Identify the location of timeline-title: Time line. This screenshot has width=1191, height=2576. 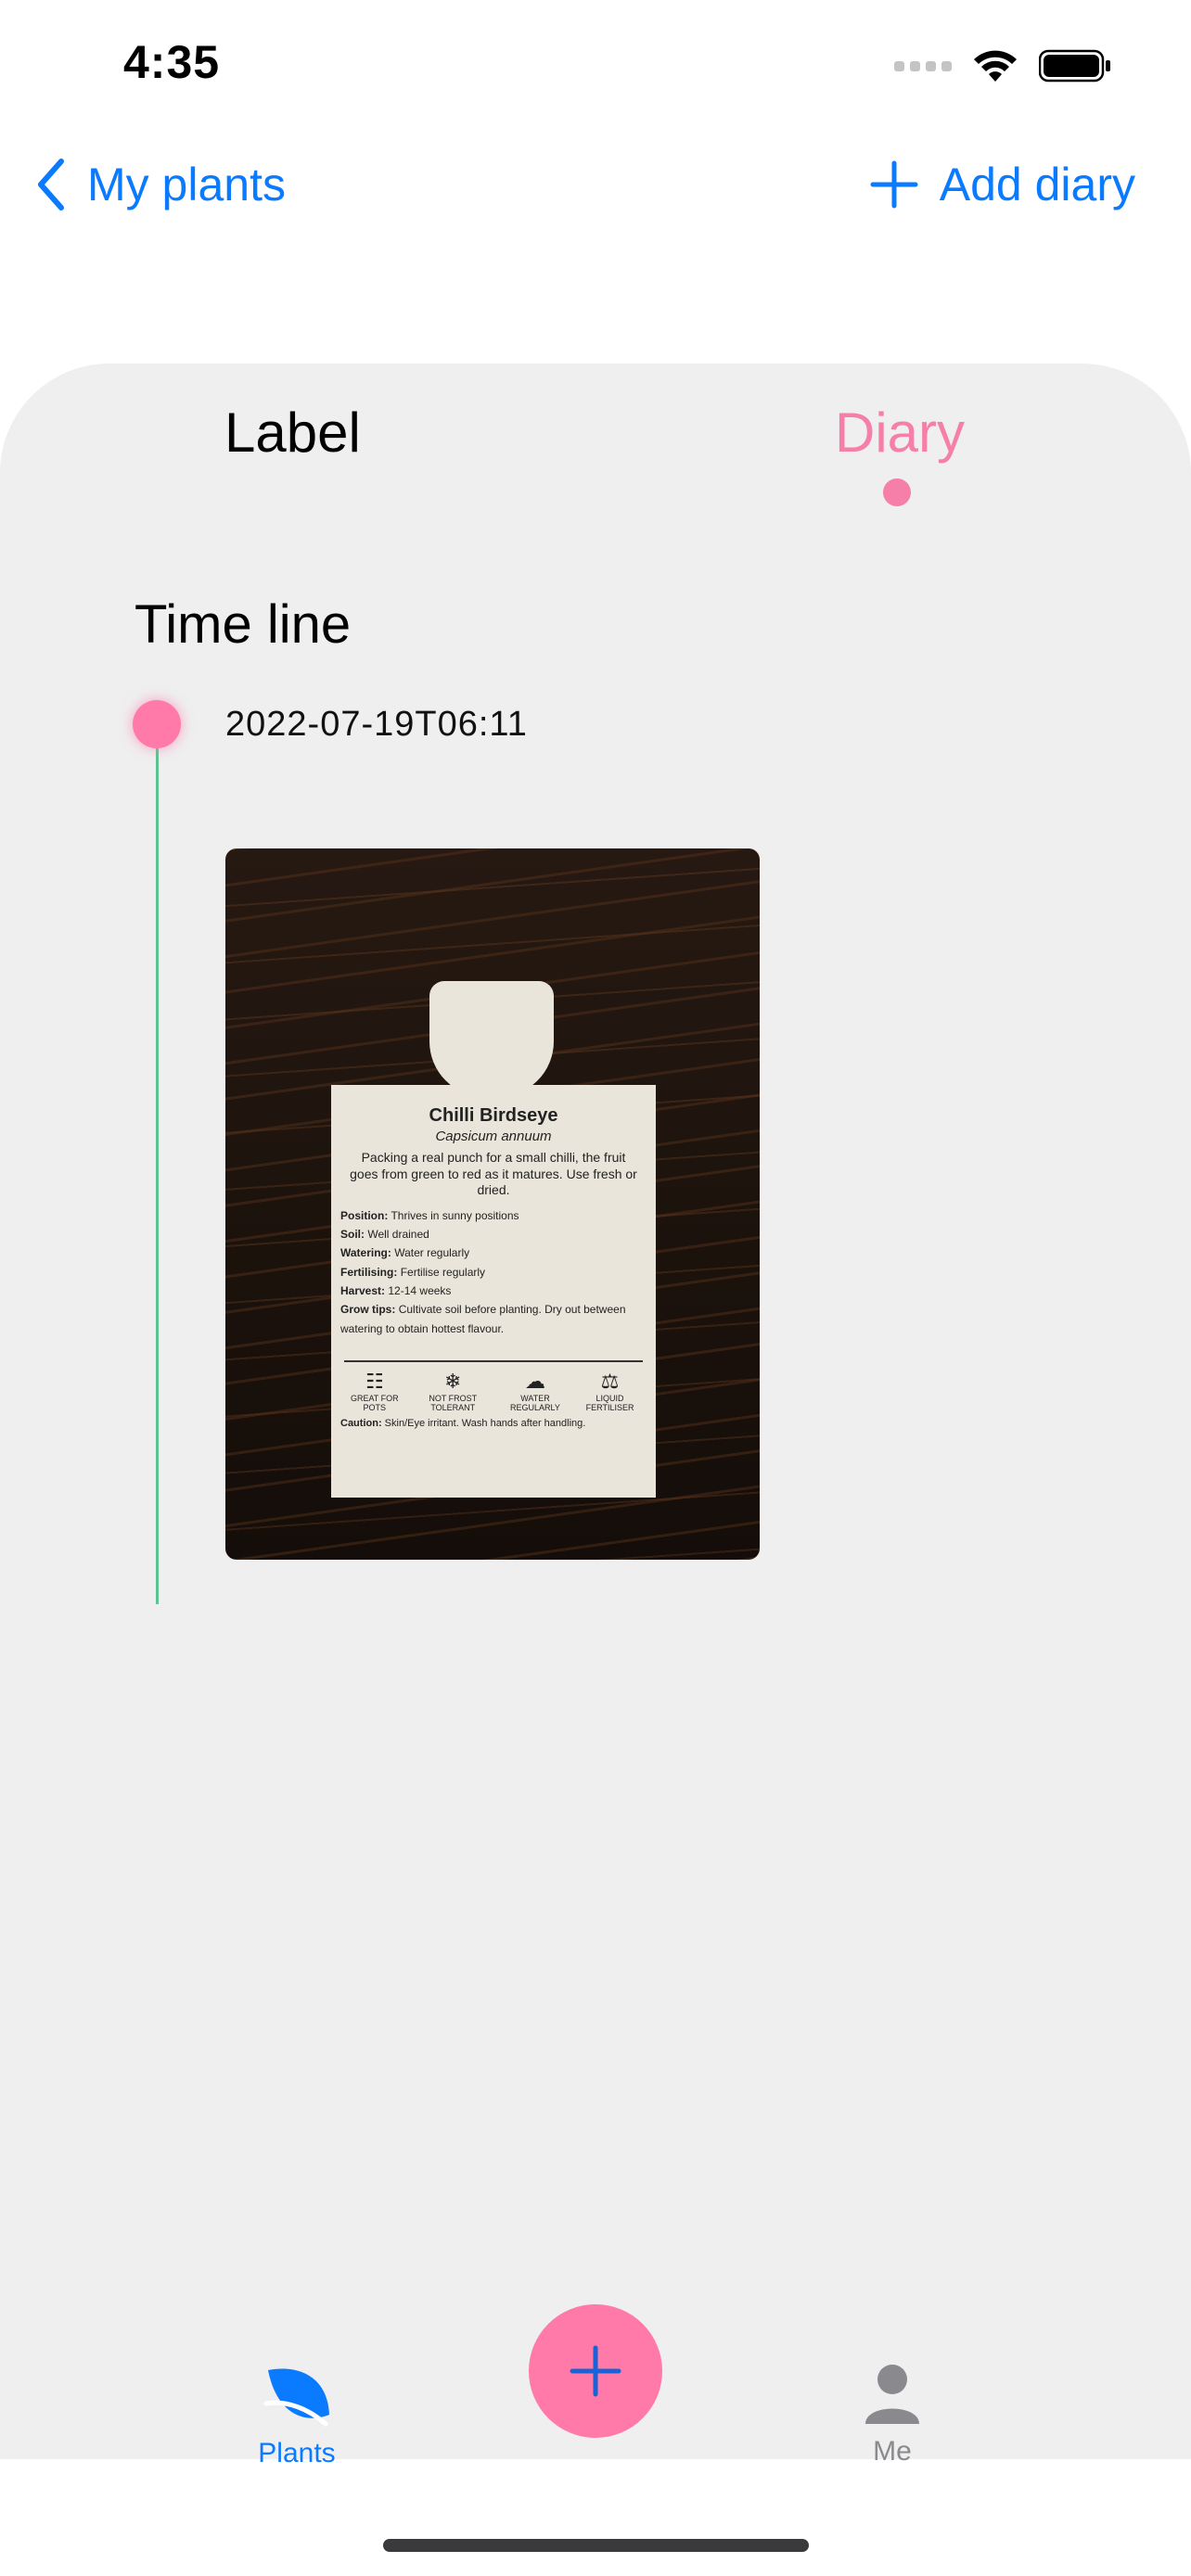
(243, 625).